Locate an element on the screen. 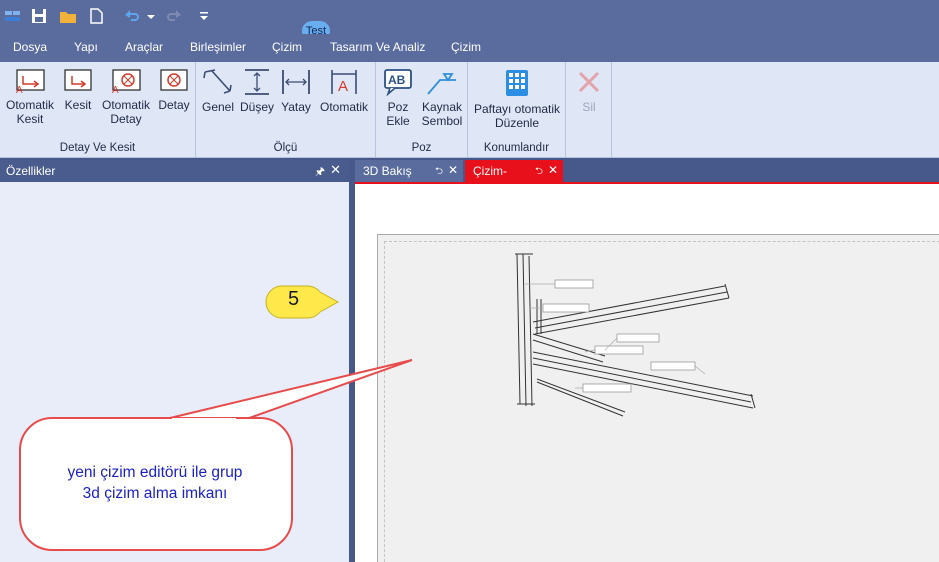 The image size is (939, 562). callout-text-line1: yeni çizim editörü ile grup is located at coordinates (155, 472).